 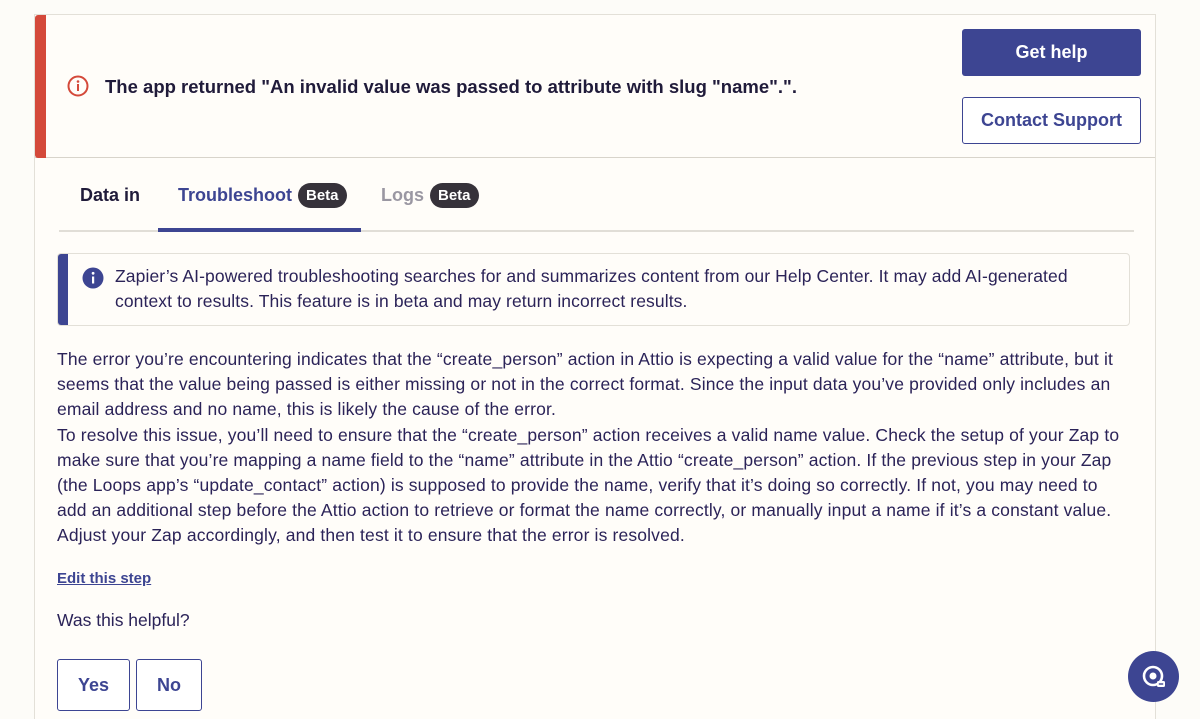 I want to click on tab-label: Logs, so click(x=402, y=194).